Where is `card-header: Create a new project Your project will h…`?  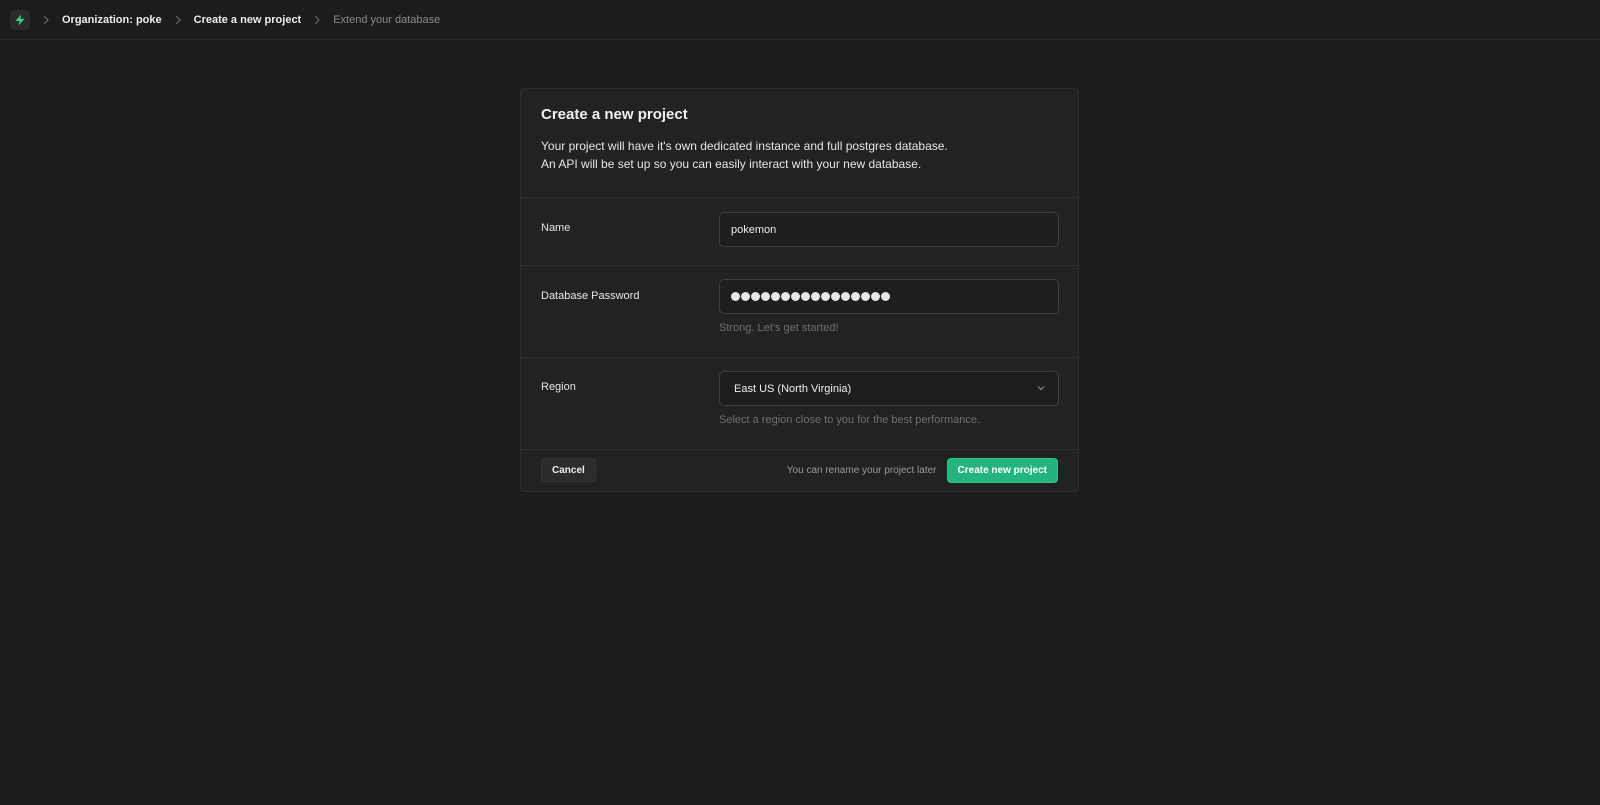 card-header: Create a new project Your project will h… is located at coordinates (799, 143).